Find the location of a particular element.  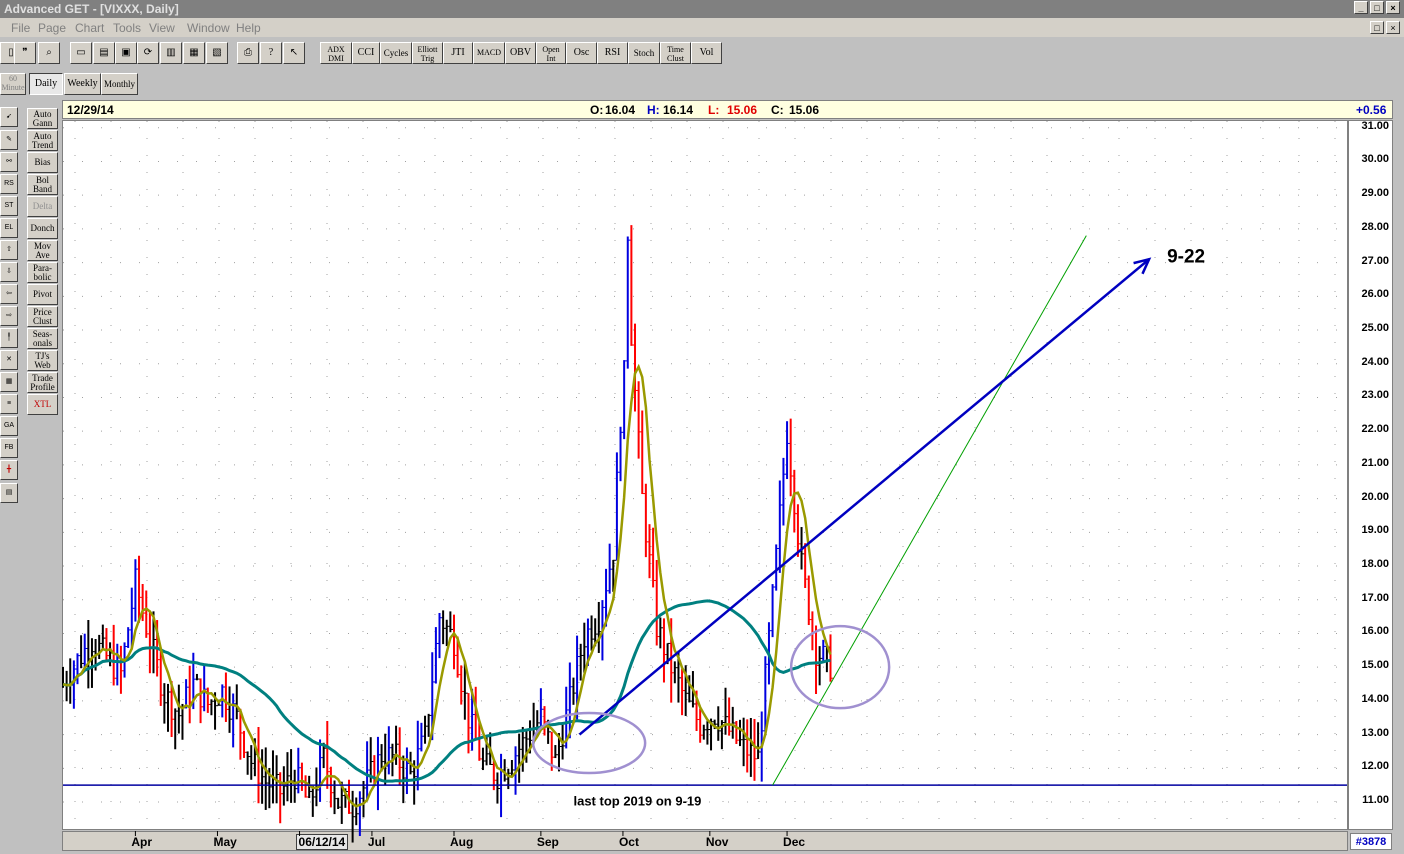

annotation-last-top: last top 2019 on 9-19 is located at coordinates (637, 800).